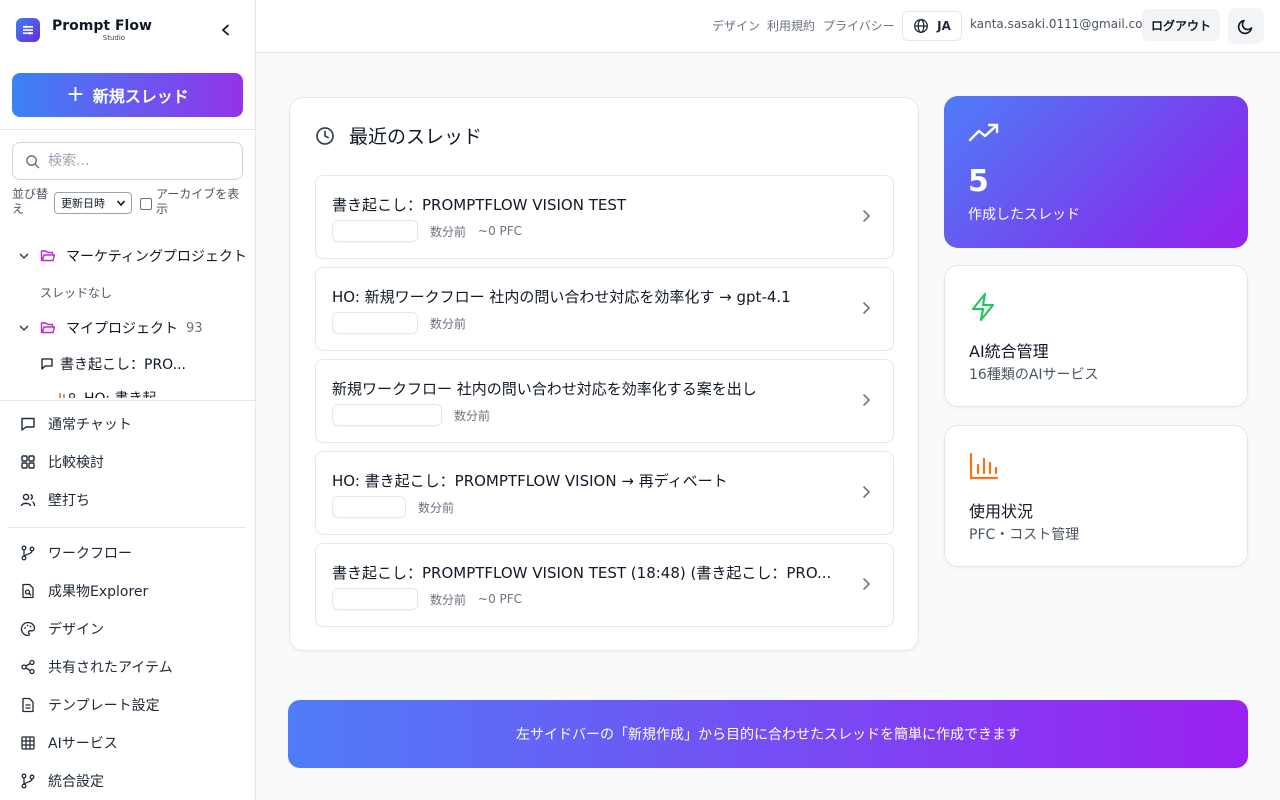  What do you see at coordinates (1096, 336) in the screenshot?
I see `ai-management-card: AI統合管理 16種類のAIサービス` at bounding box center [1096, 336].